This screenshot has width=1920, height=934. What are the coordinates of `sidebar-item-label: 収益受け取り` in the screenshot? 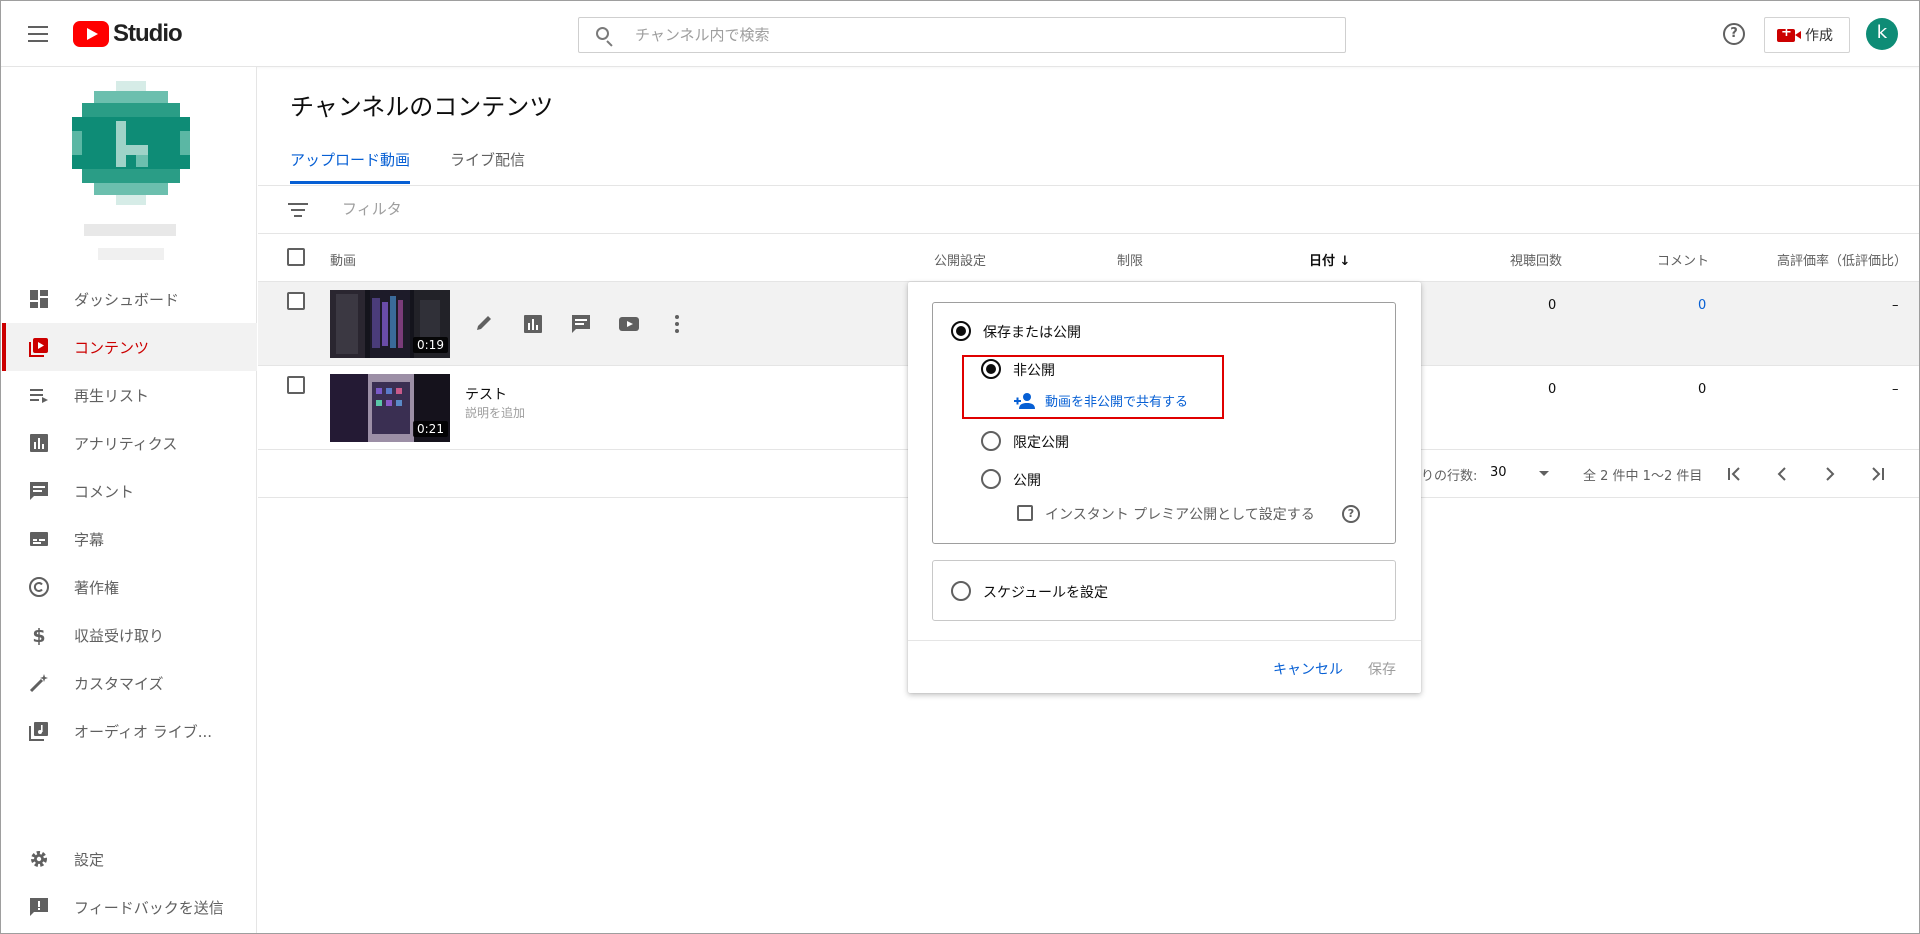 It's located at (119, 635).